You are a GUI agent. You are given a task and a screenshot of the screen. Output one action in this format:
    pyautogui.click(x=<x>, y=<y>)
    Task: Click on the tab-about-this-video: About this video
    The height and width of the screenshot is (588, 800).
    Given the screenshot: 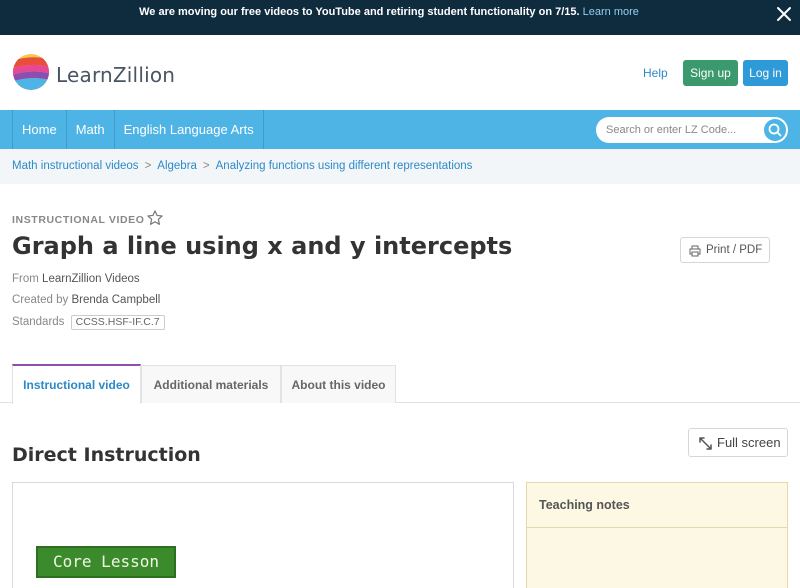 What is the action you would take?
    pyautogui.click(x=338, y=384)
    